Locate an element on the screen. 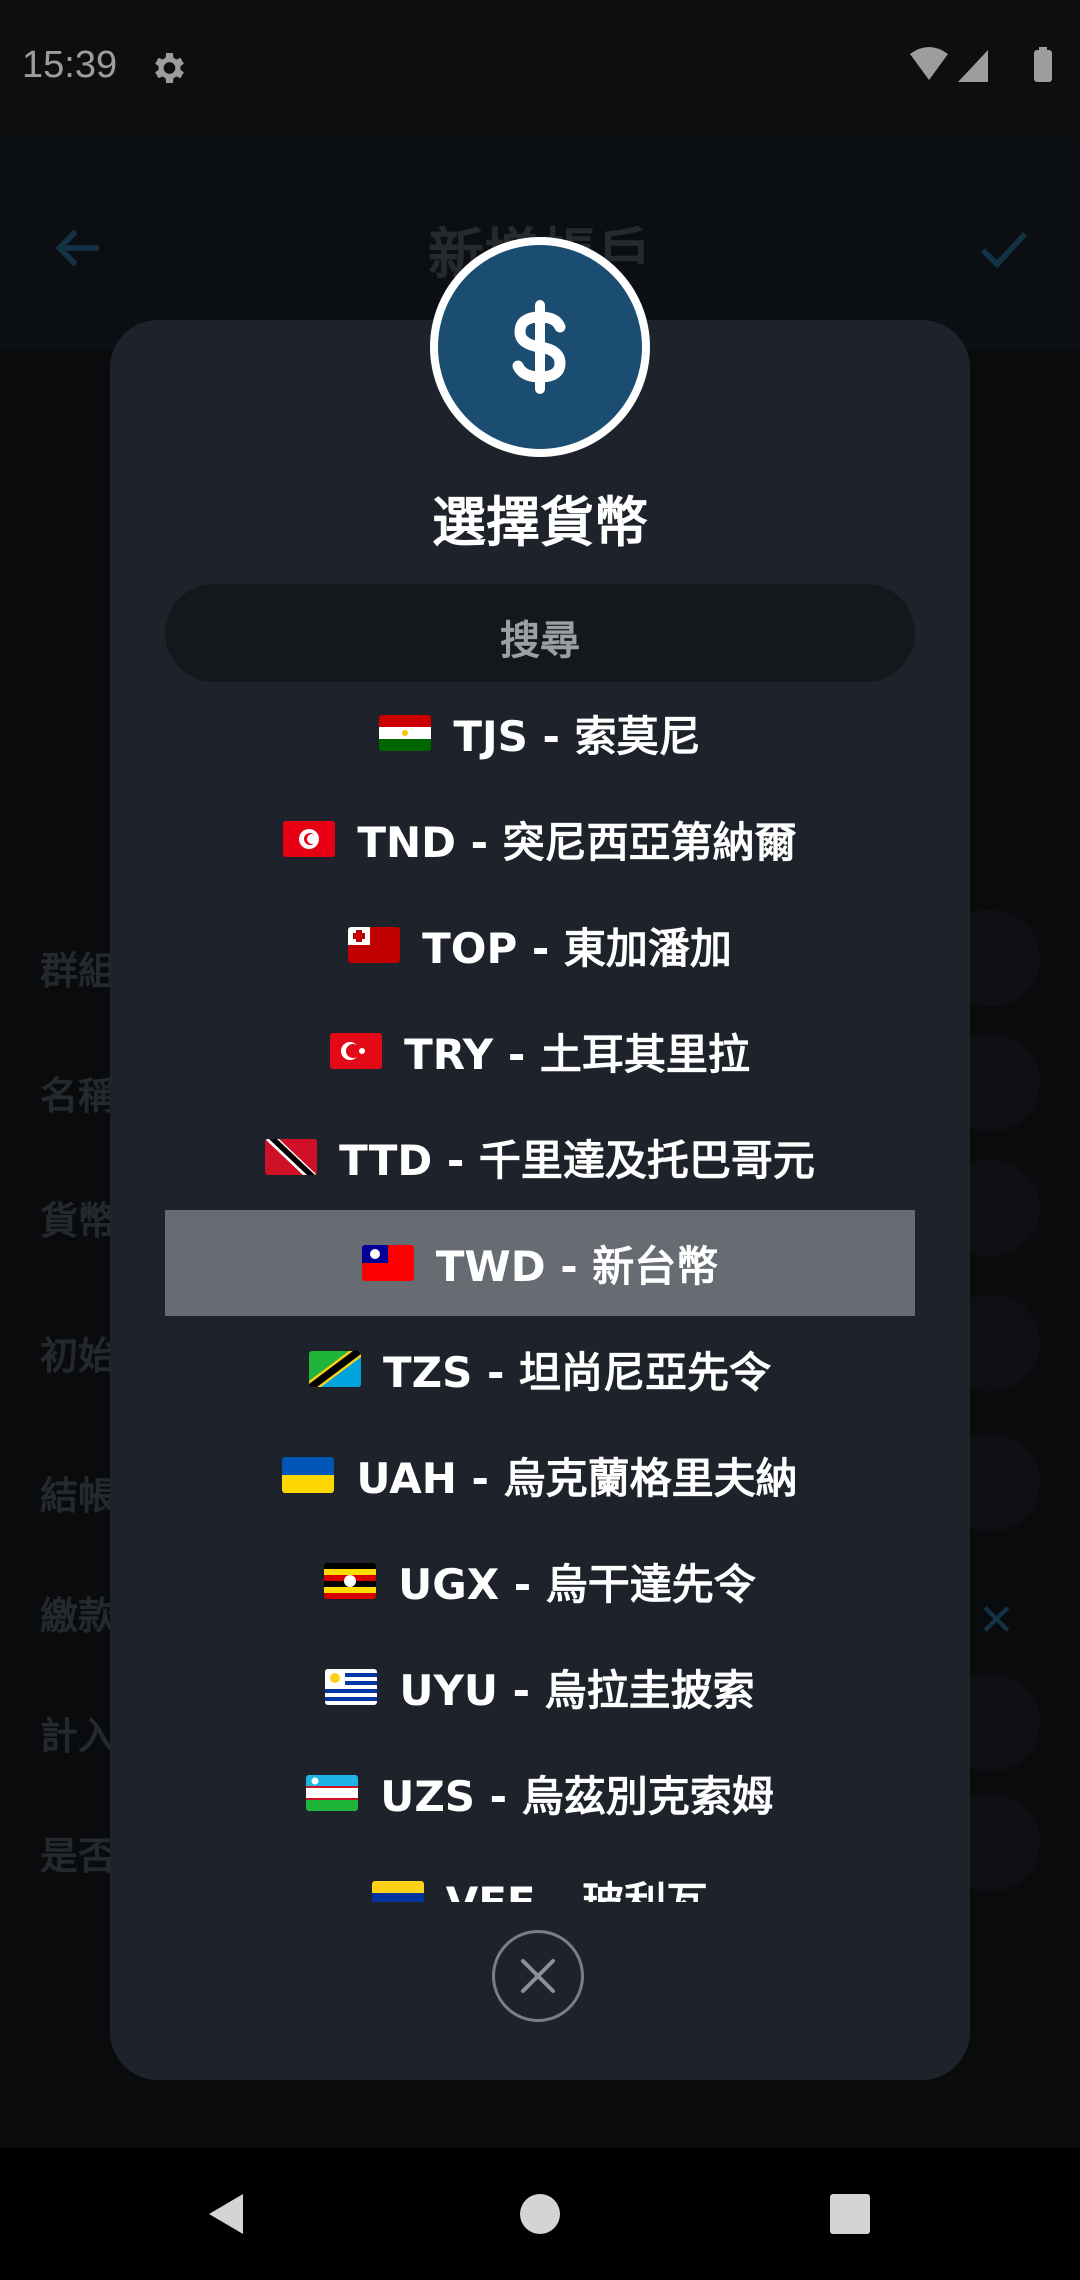  currency-label: UGX - 烏干達先令 is located at coordinates (577, 1584).